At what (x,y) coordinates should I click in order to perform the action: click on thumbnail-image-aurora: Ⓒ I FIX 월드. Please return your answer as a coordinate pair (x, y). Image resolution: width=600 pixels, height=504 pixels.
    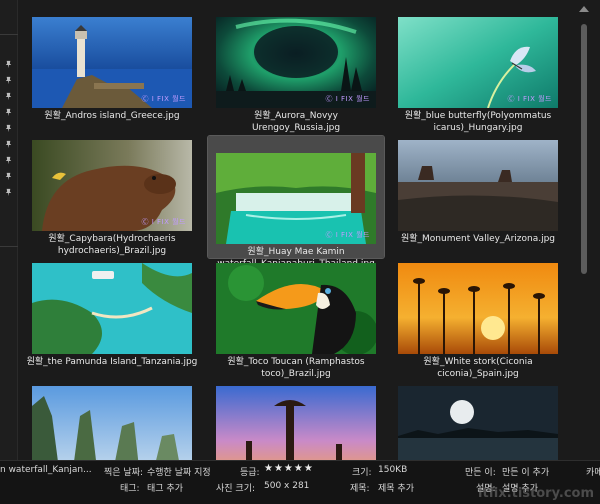
    Looking at the image, I should click on (296, 62).